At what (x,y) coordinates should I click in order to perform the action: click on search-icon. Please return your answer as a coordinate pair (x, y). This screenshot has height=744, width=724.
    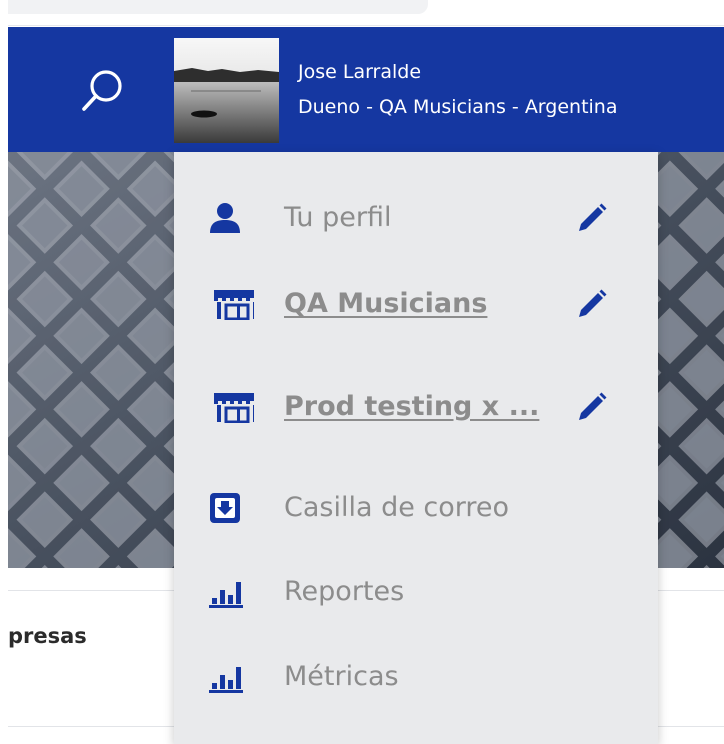
    Looking at the image, I should click on (102, 90).